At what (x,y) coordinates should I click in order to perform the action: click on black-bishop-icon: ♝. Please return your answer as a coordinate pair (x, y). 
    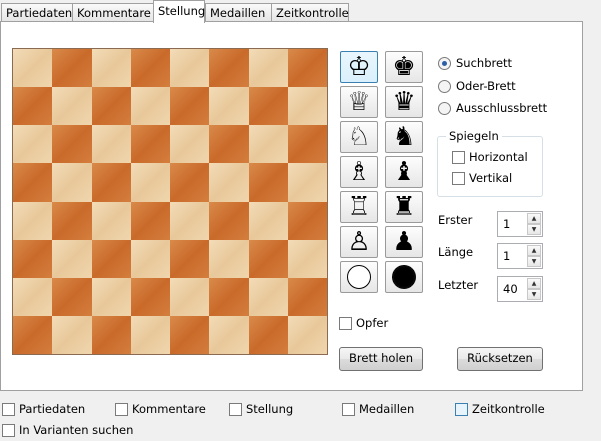
    Looking at the image, I should click on (404, 172).